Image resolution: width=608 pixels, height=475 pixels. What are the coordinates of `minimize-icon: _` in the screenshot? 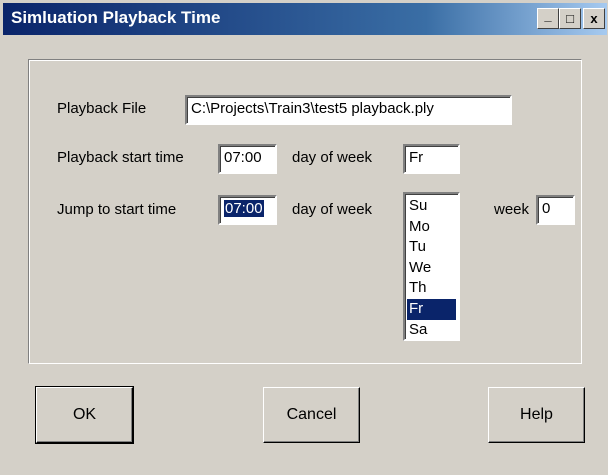 It's located at (548, 15).